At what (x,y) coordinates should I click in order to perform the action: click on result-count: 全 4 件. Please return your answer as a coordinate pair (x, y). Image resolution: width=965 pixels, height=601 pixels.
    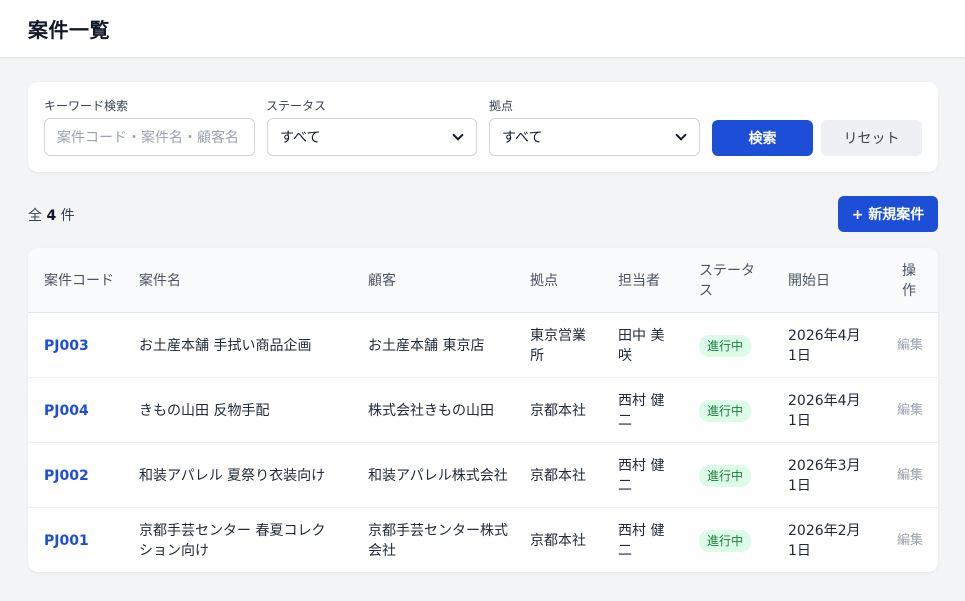
    Looking at the image, I should click on (51, 215).